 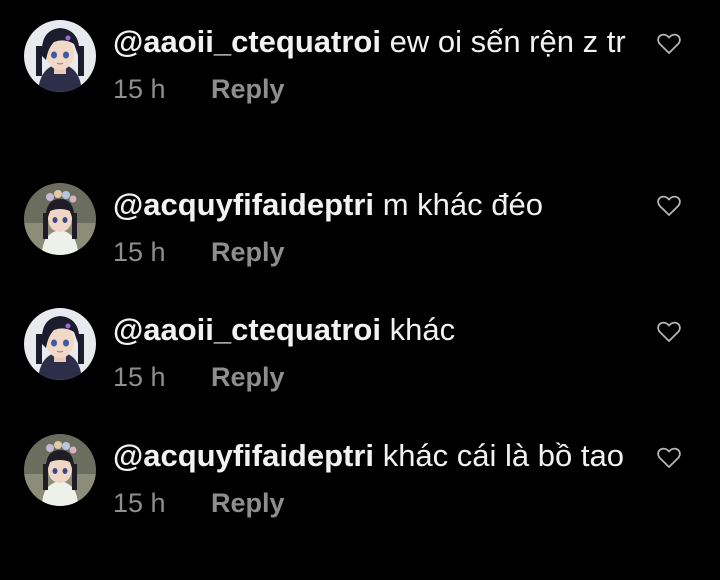 What do you see at coordinates (507, 41) in the screenshot?
I see `comment-text: ew oi sến rện z tr` at bounding box center [507, 41].